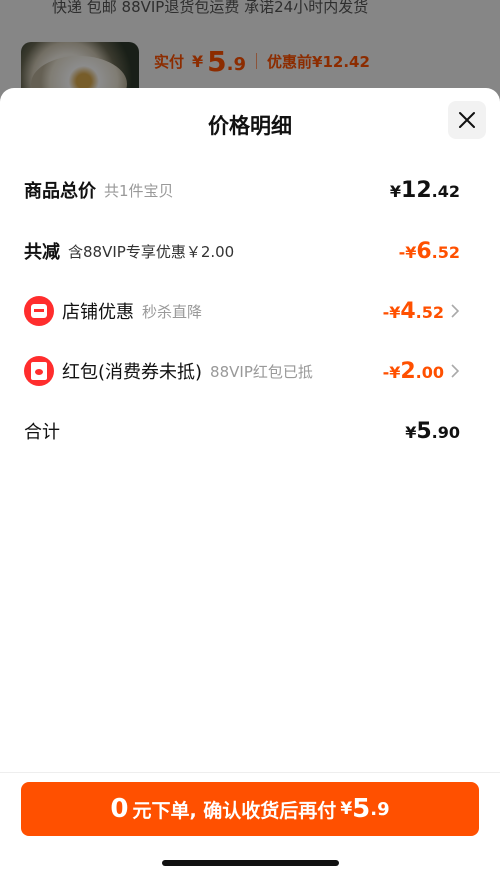 Image resolution: width=500 pixels, height=878 pixels. Describe the element at coordinates (424, 251) in the screenshot. I see `amount-int: 6` at that location.